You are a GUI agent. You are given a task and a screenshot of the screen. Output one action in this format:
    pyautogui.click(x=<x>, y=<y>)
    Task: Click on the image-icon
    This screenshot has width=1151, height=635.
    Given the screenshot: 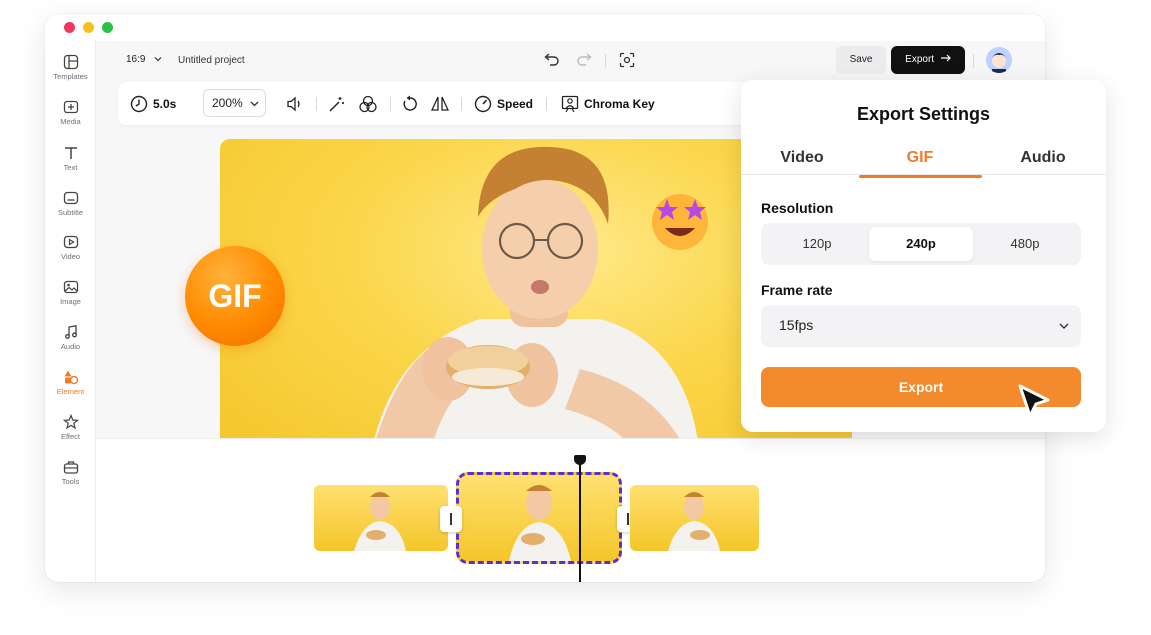 What is the action you would take?
    pyautogui.click(x=70, y=287)
    